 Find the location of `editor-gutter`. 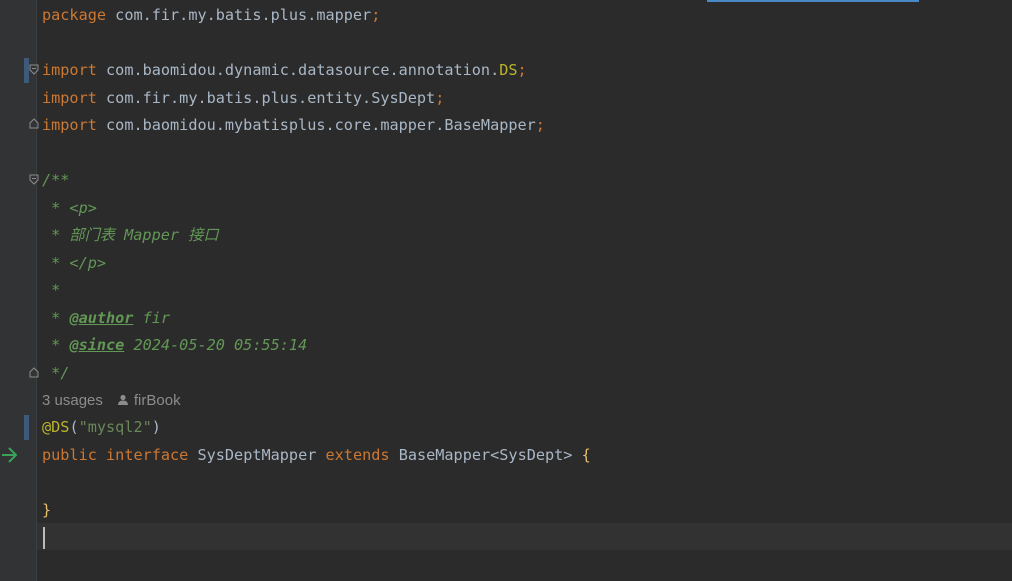

editor-gutter is located at coordinates (19, 290).